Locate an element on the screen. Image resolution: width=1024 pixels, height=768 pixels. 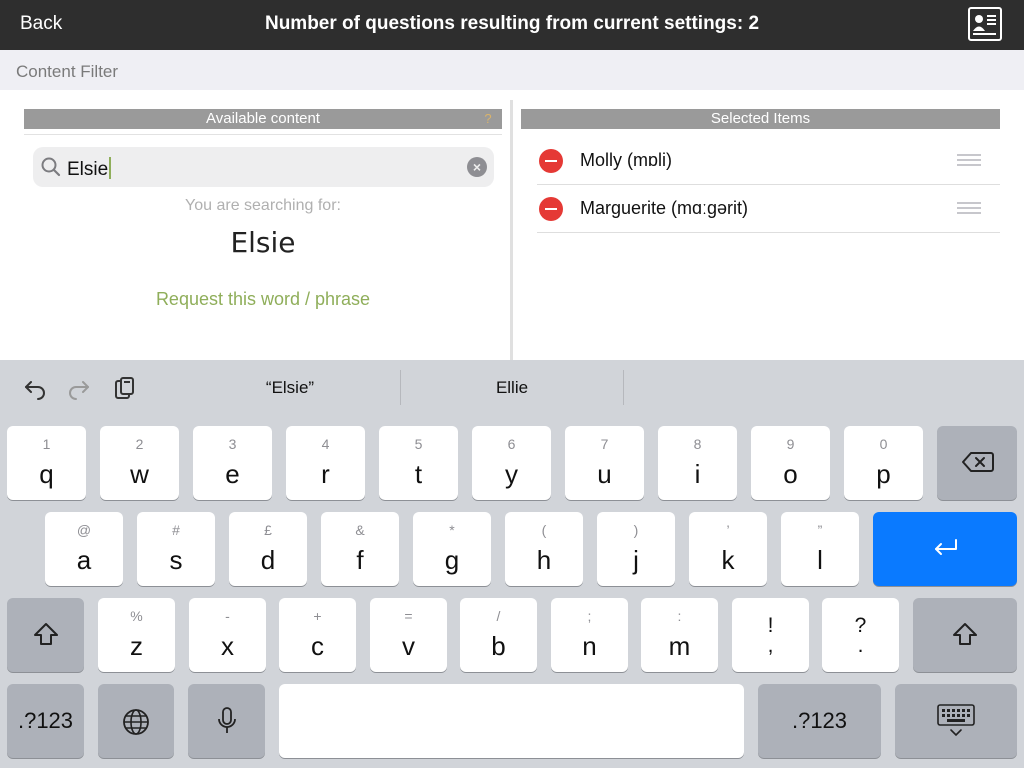
globe-icon is located at coordinates (136, 722).